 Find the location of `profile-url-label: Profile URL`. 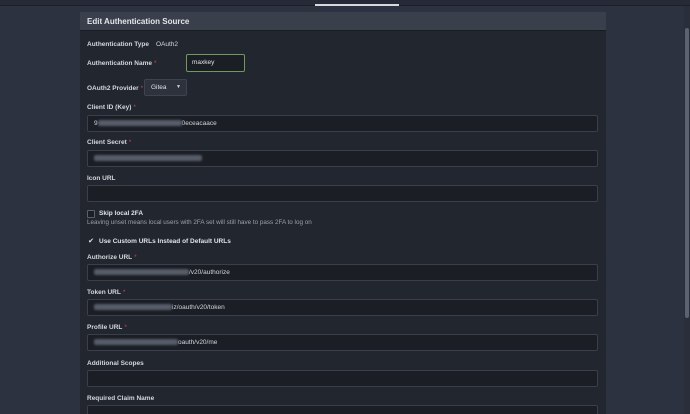

profile-url-label: Profile URL is located at coordinates (105, 327).